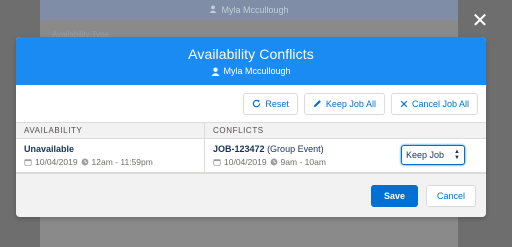  What do you see at coordinates (425, 155) in the screenshot?
I see `conflict-action-value: Keep Job` at bounding box center [425, 155].